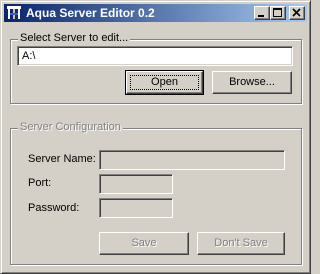 This screenshot has width=320, height=274. I want to click on minimize-button, so click(262, 13).